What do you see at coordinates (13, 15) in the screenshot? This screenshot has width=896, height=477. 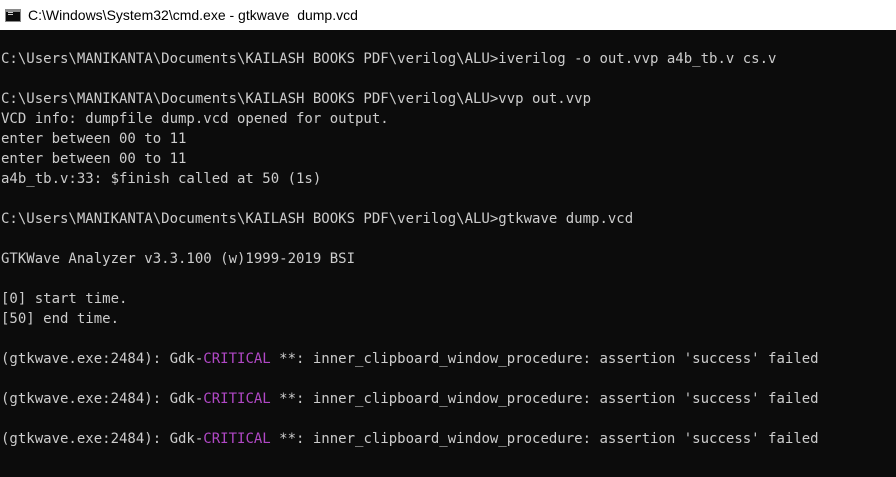 I see `cmd-console-icon` at bounding box center [13, 15].